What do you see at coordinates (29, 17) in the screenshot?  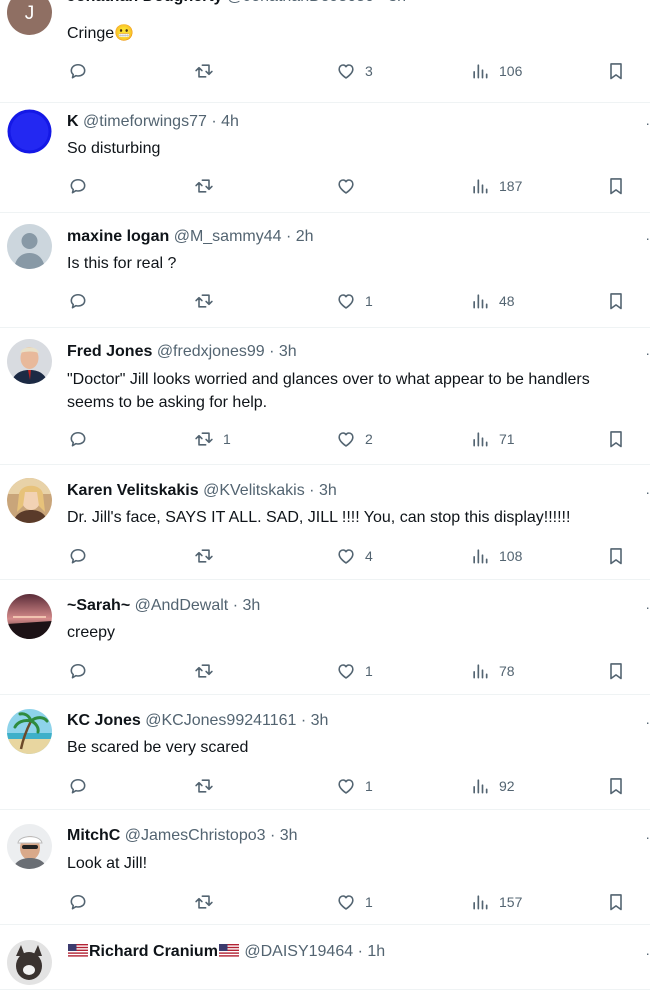 I see `avatar: J` at bounding box center [29, 17].